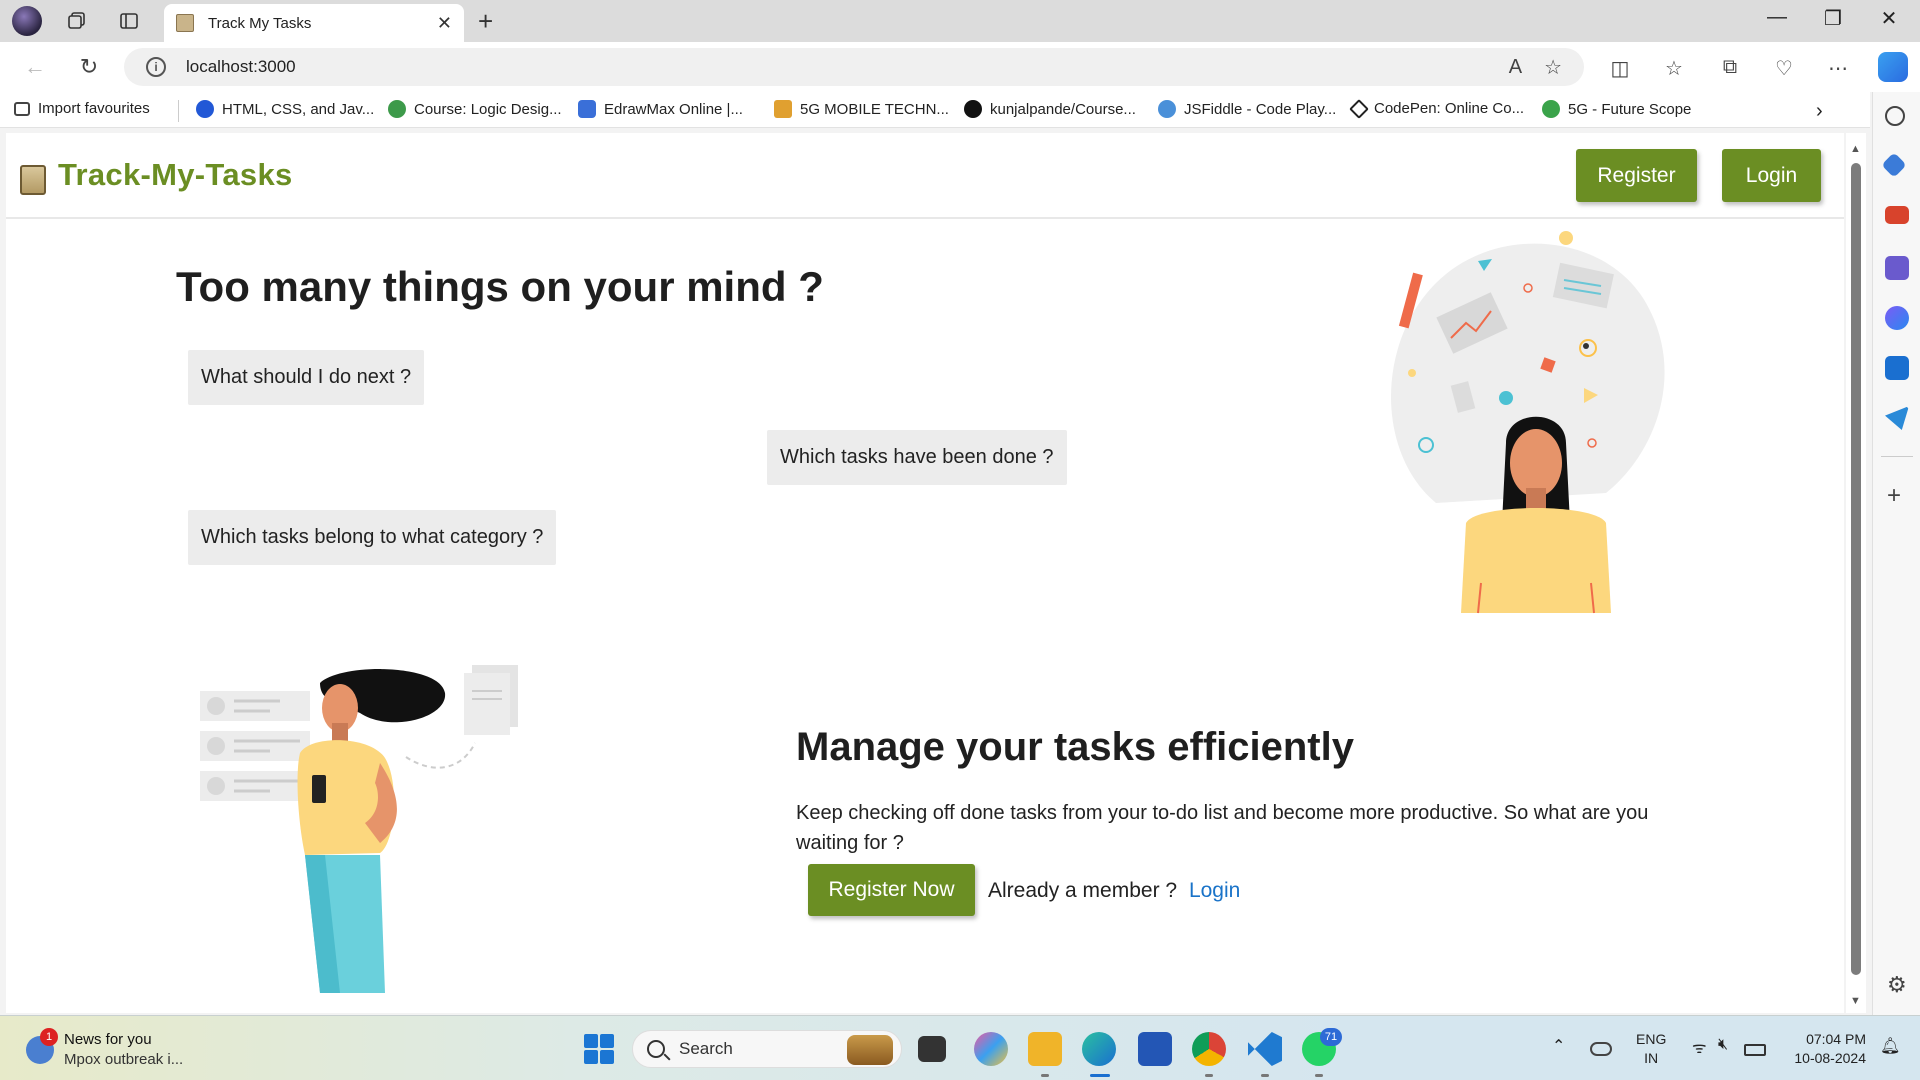 This screenshot has width=1920, height=1080. Describe the element at coordinates (1100, 1075) in the screenshot. I see `edge-indicator` at that location.